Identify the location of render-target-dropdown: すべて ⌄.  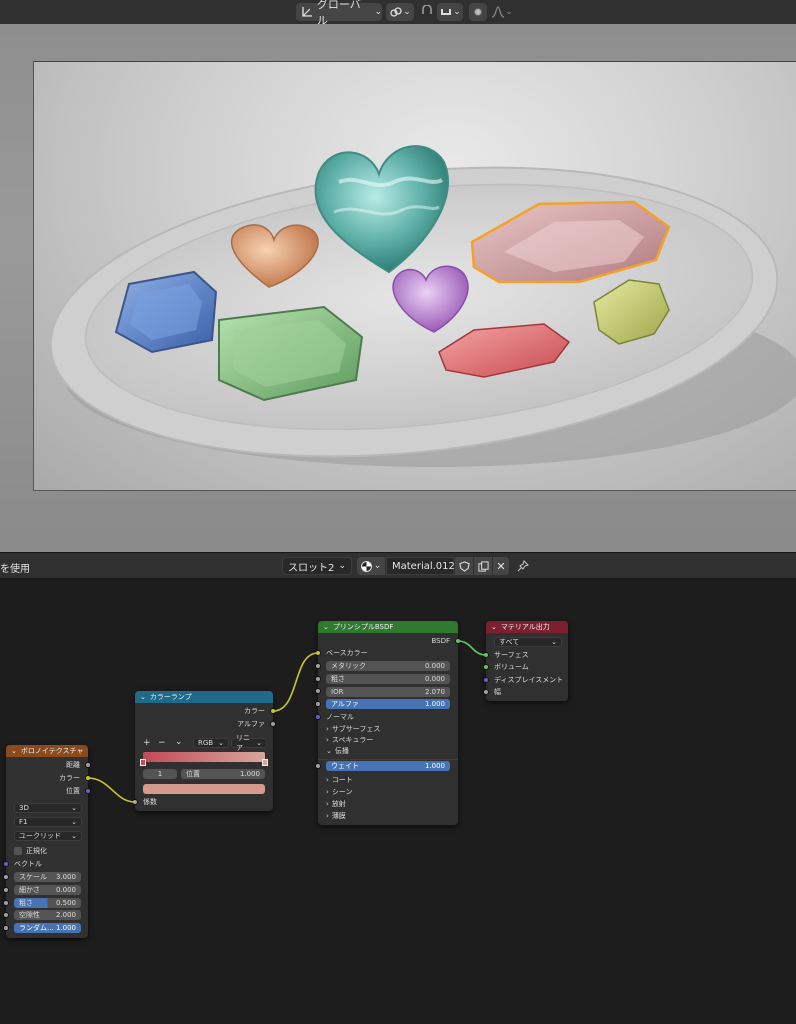
(528, 642).